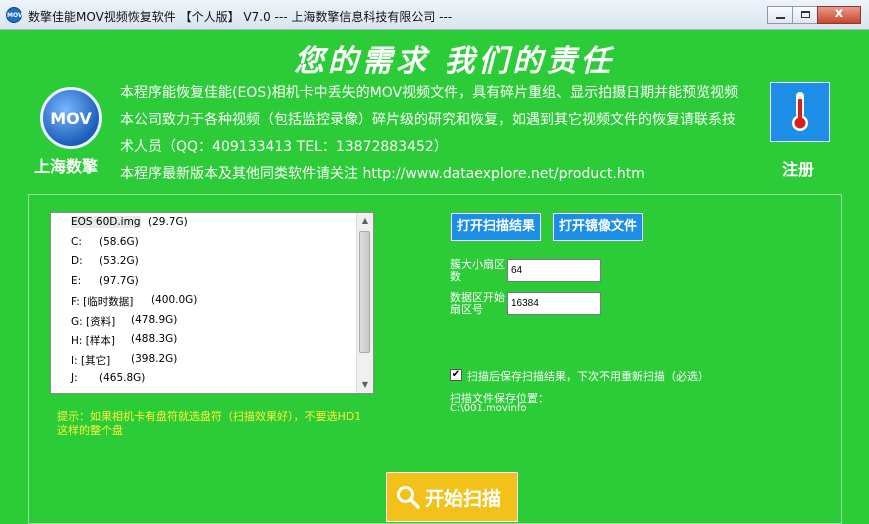 This screenshot has height=524, width=869. What do you see at coordinates (780, 18) in the screenshot?
I see `minimize-icon` at bounding box center [780, 18].